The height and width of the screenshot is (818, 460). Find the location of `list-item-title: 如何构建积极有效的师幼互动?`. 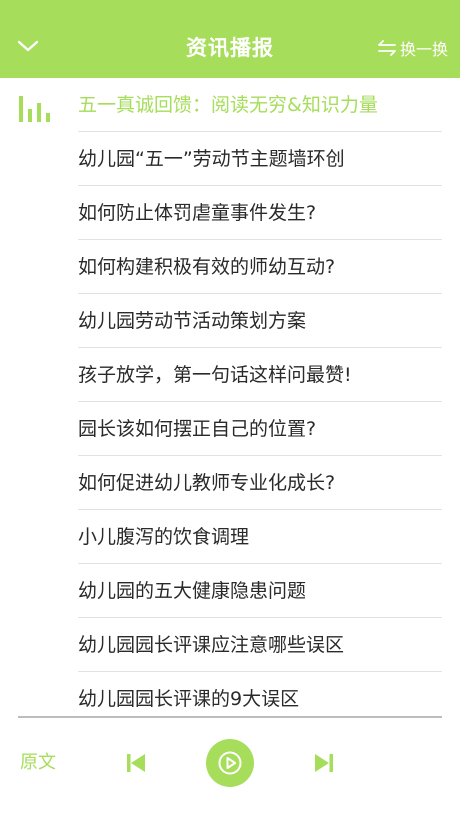

list-item-title: 如何构建积极有效的师幼互动? is located at coordinates (207, 267).